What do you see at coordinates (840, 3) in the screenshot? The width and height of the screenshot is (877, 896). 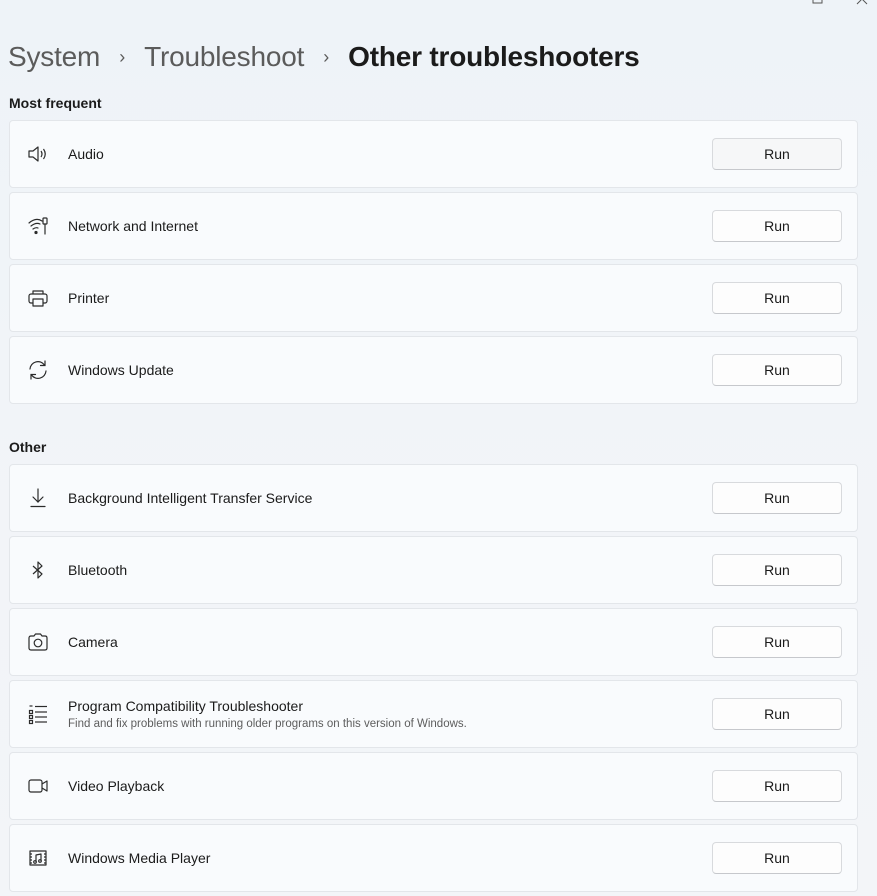 I see `window-controls` at bounding box center [840, 3].